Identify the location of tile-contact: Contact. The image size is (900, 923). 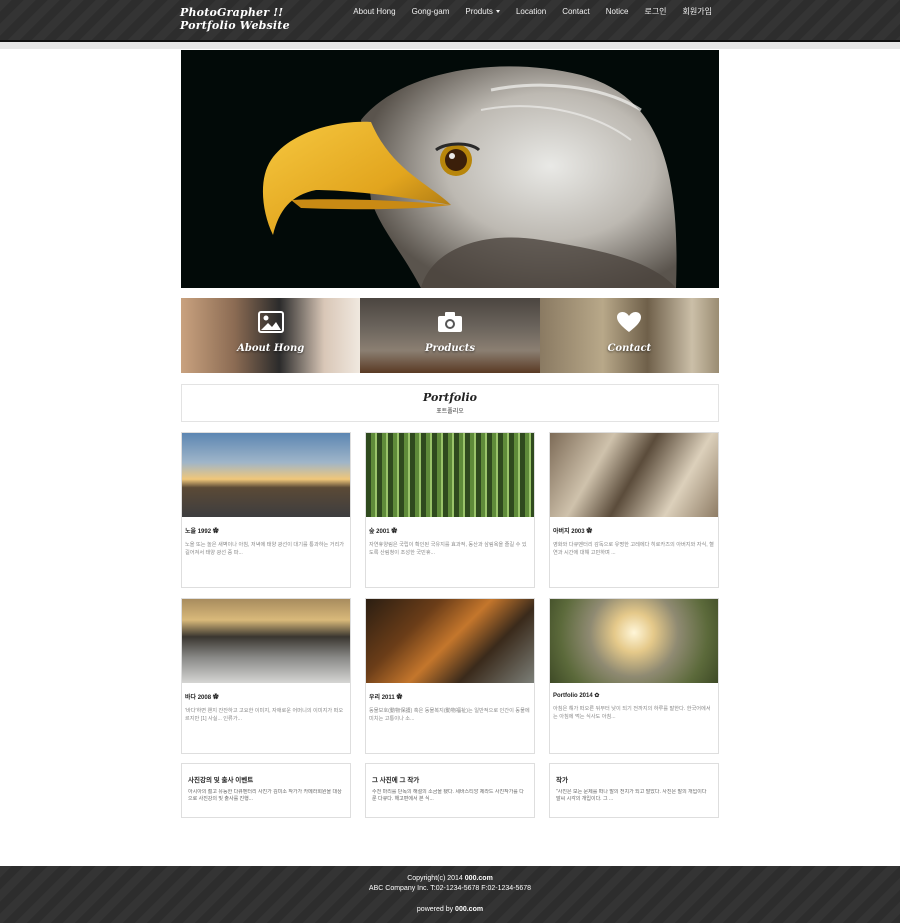
(629, 335).